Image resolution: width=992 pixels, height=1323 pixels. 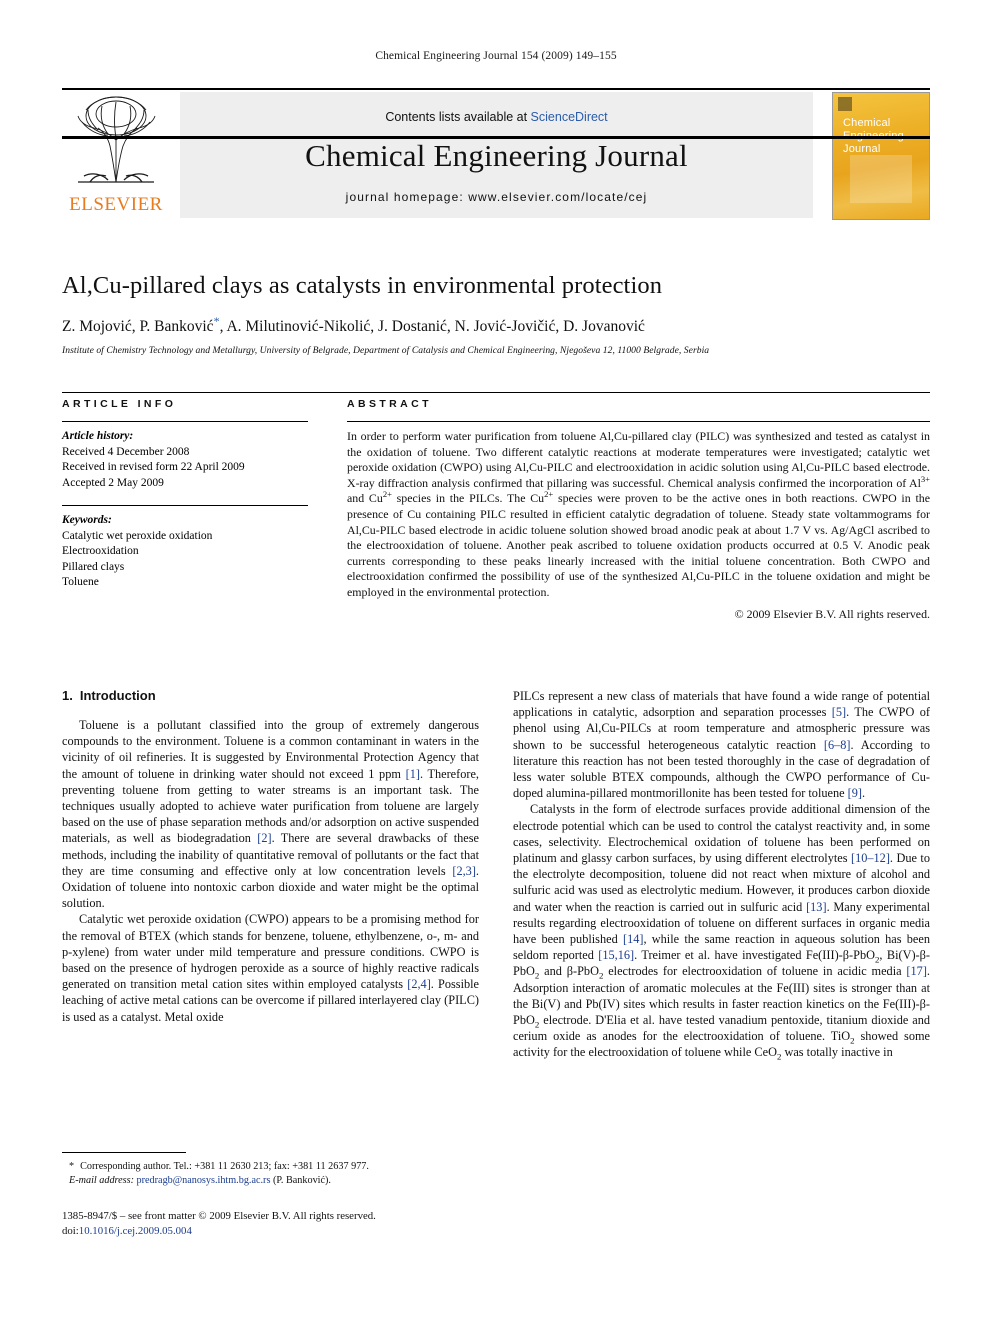 What do you see at coordinates (67, 695) in the screenshot?
I see `section-number: 1.` at bounding box center [67, 695].